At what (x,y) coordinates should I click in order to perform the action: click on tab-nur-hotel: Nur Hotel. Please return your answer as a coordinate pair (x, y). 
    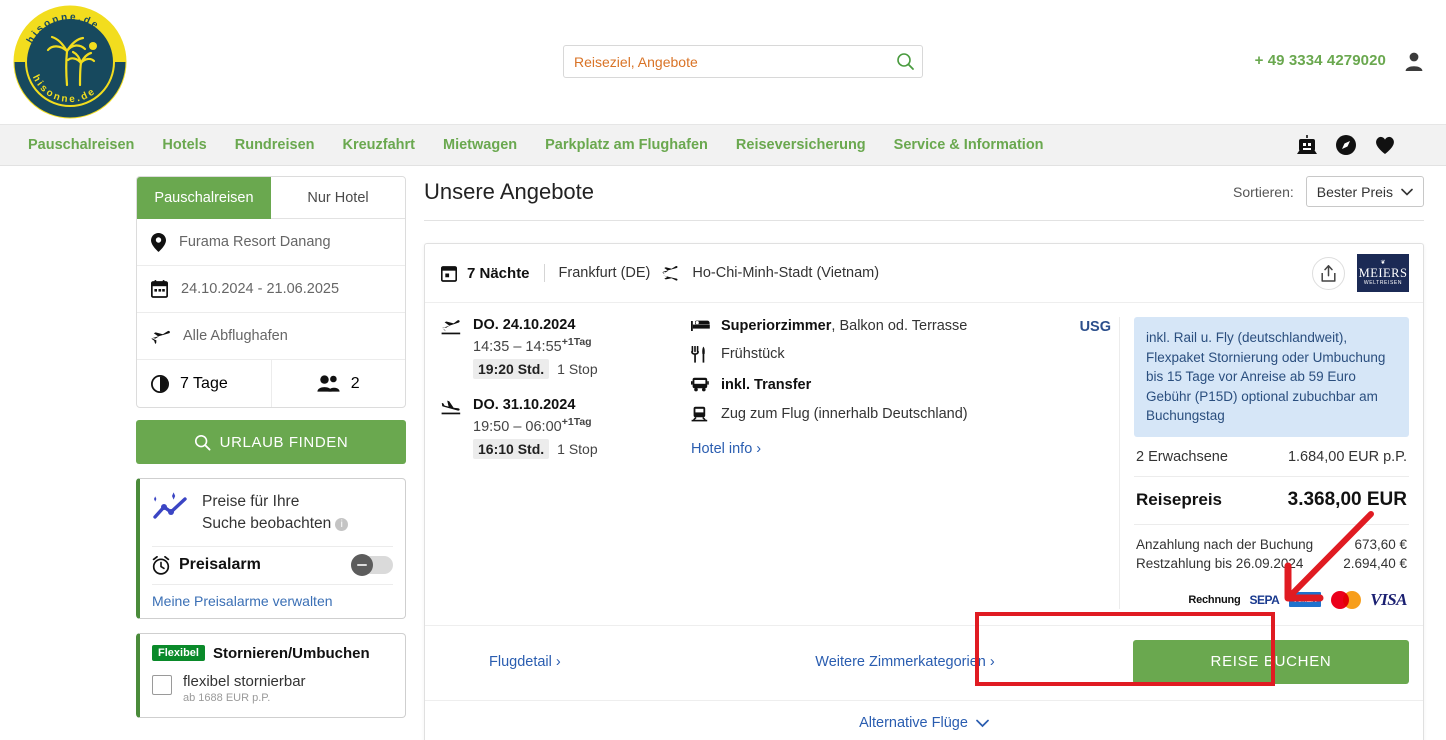
    Looking at the image, I should click on (338, 198).